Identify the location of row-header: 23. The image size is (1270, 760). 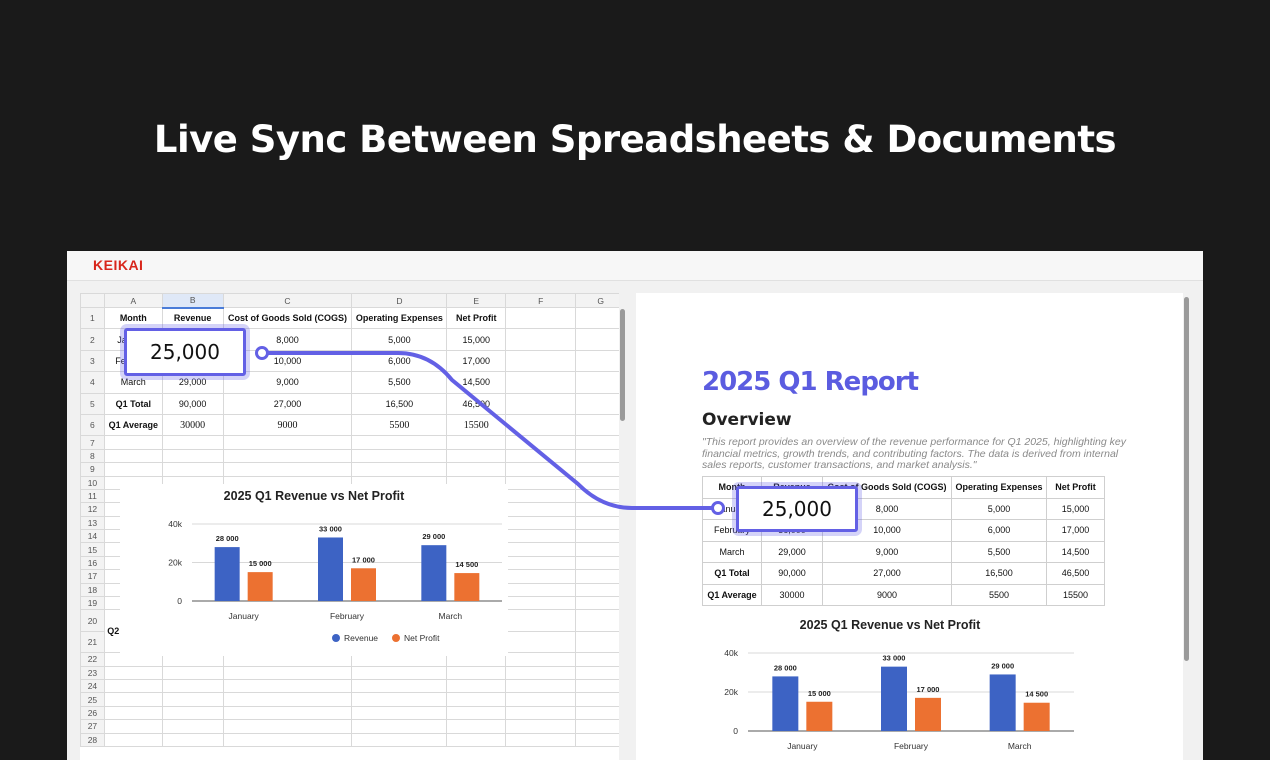
(92, 672).